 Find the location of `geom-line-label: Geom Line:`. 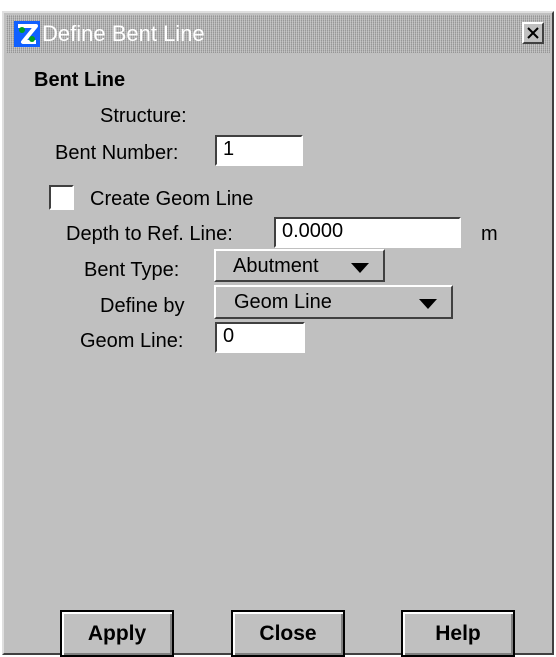

geom-line-label: Geom Line: is located at coordinates (132, 341).